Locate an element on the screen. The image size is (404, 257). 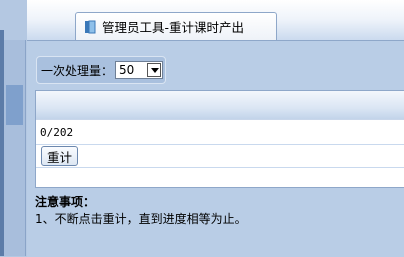
tab-bar: 管理员工具-重计课时产出 is located at coordinates (215, 20).